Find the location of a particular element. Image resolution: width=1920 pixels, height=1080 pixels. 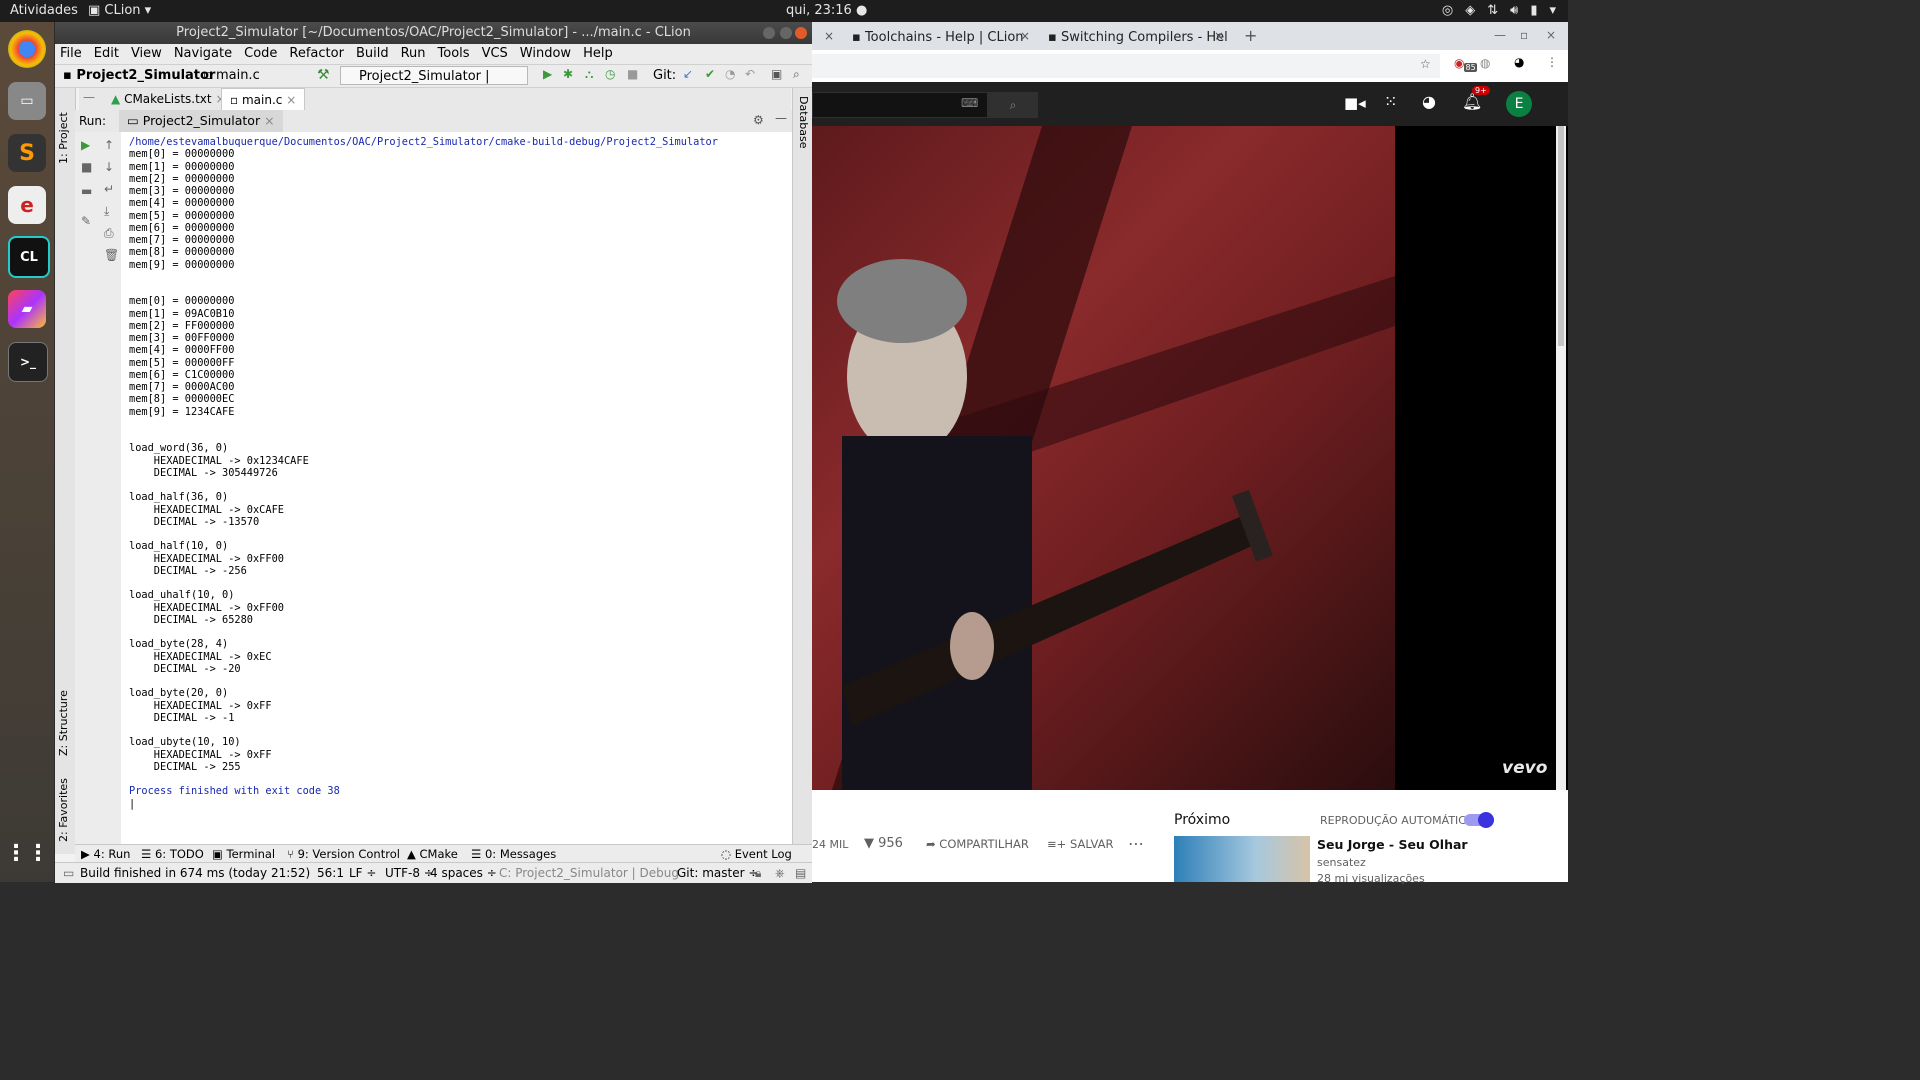

menu-help: Help is located at coordinates (598, 54).